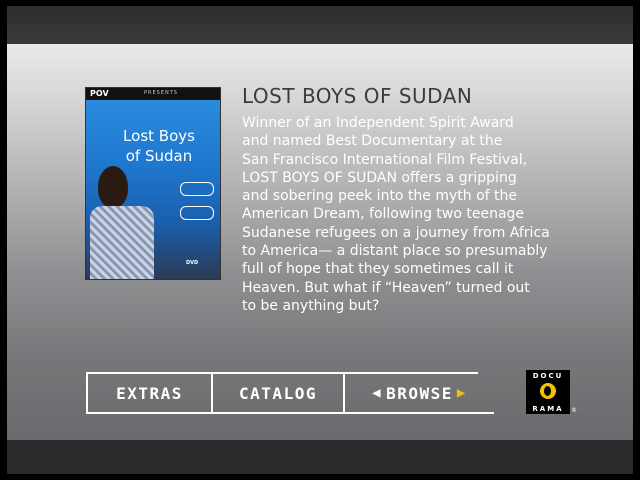  I want to click on logo-text-top: DOCU, so click(548, 376).